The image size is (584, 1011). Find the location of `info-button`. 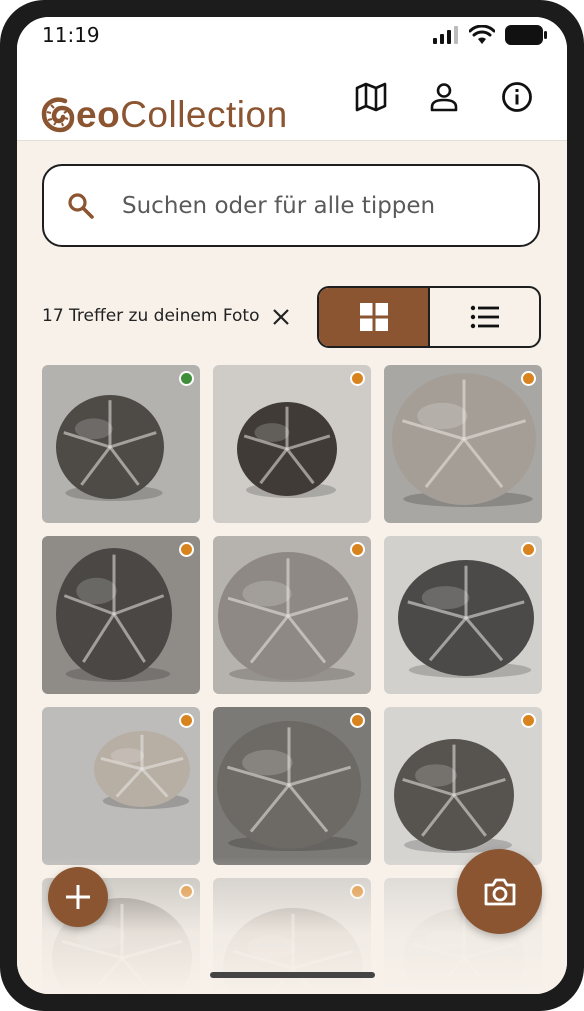

info-button is located at coordinates (517, 97).